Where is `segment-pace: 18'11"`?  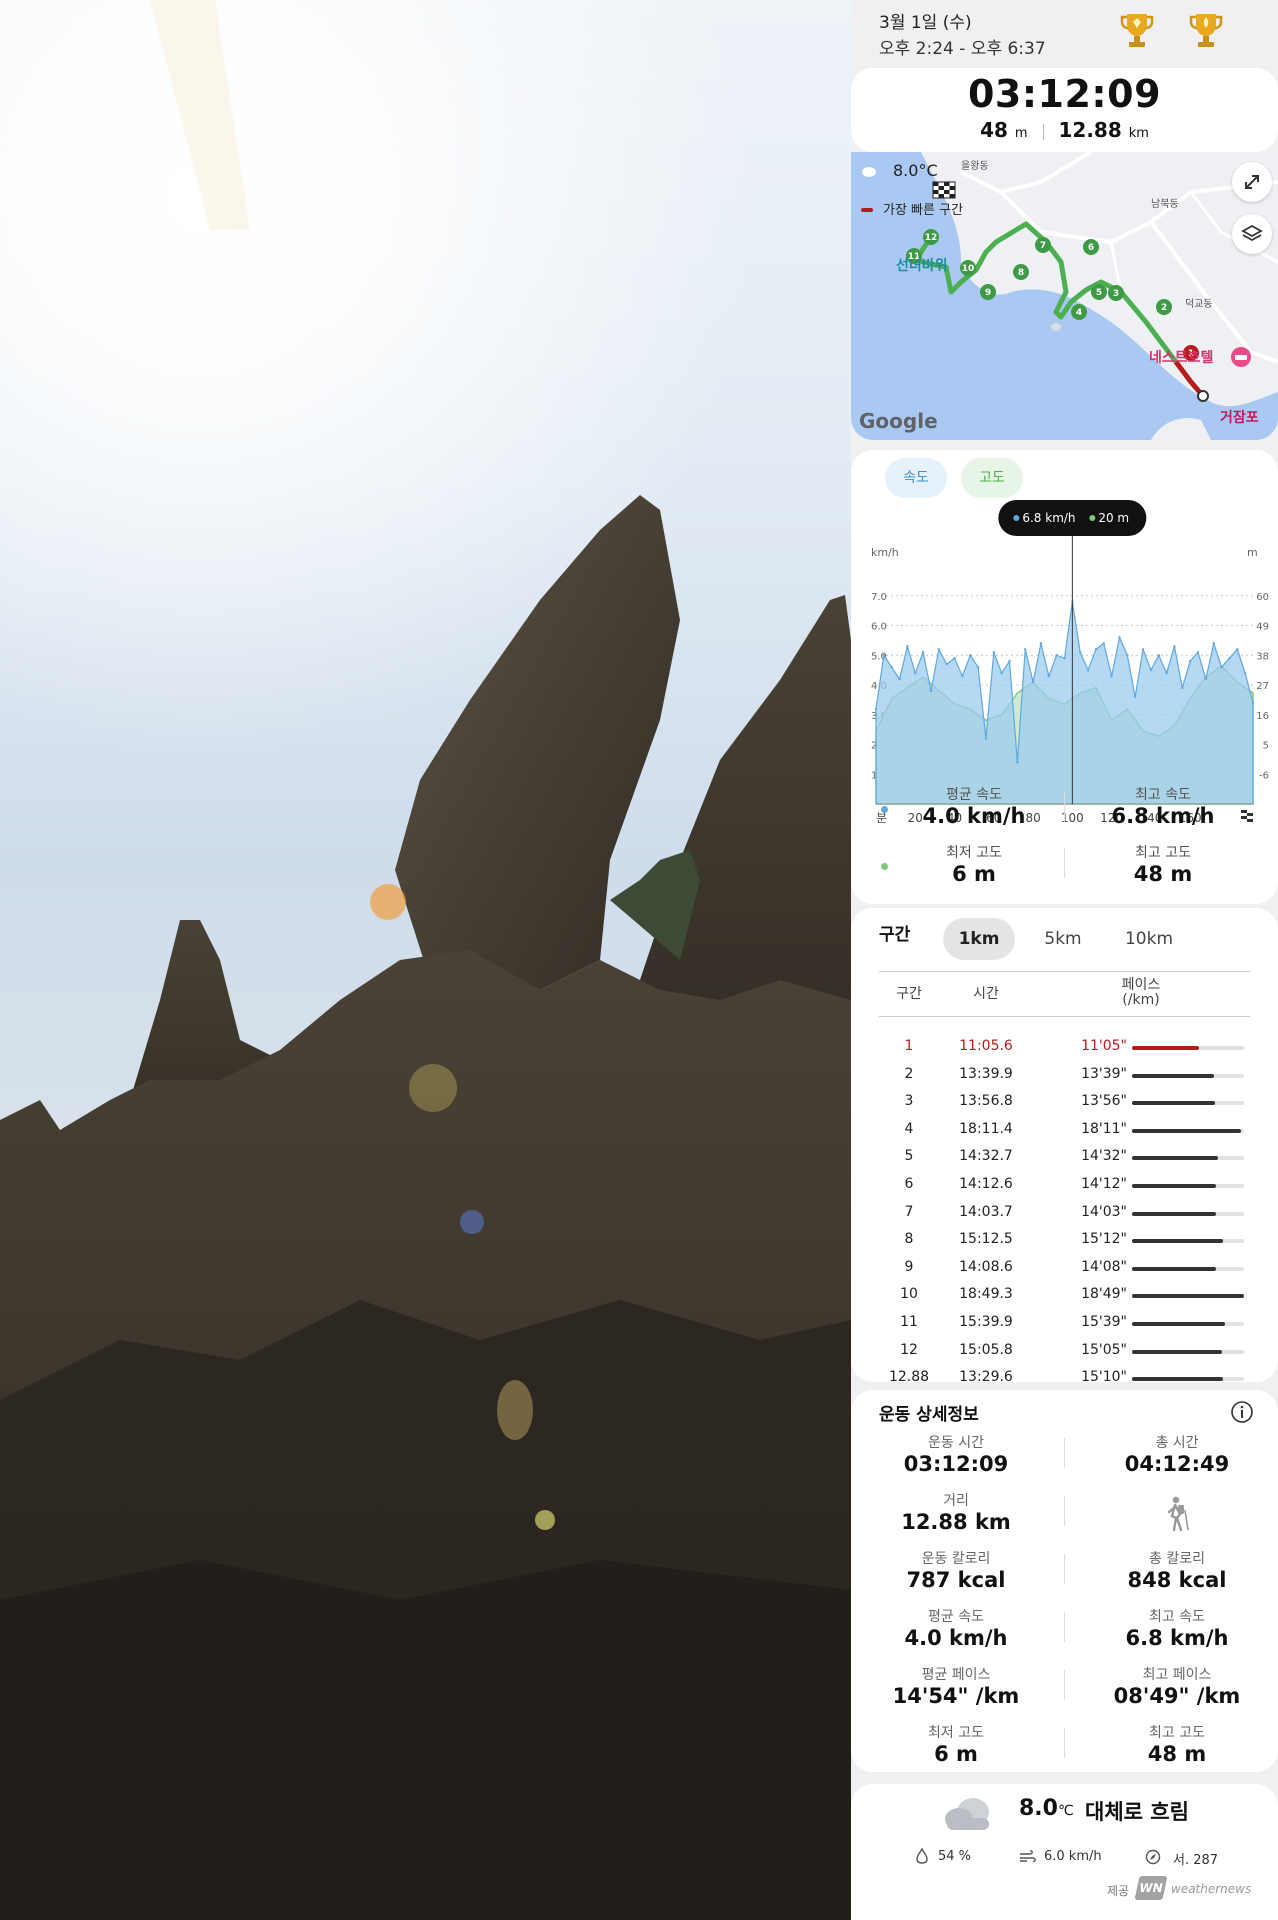 segment-pace: 18'11" is located at coordinates (1104, 1128).